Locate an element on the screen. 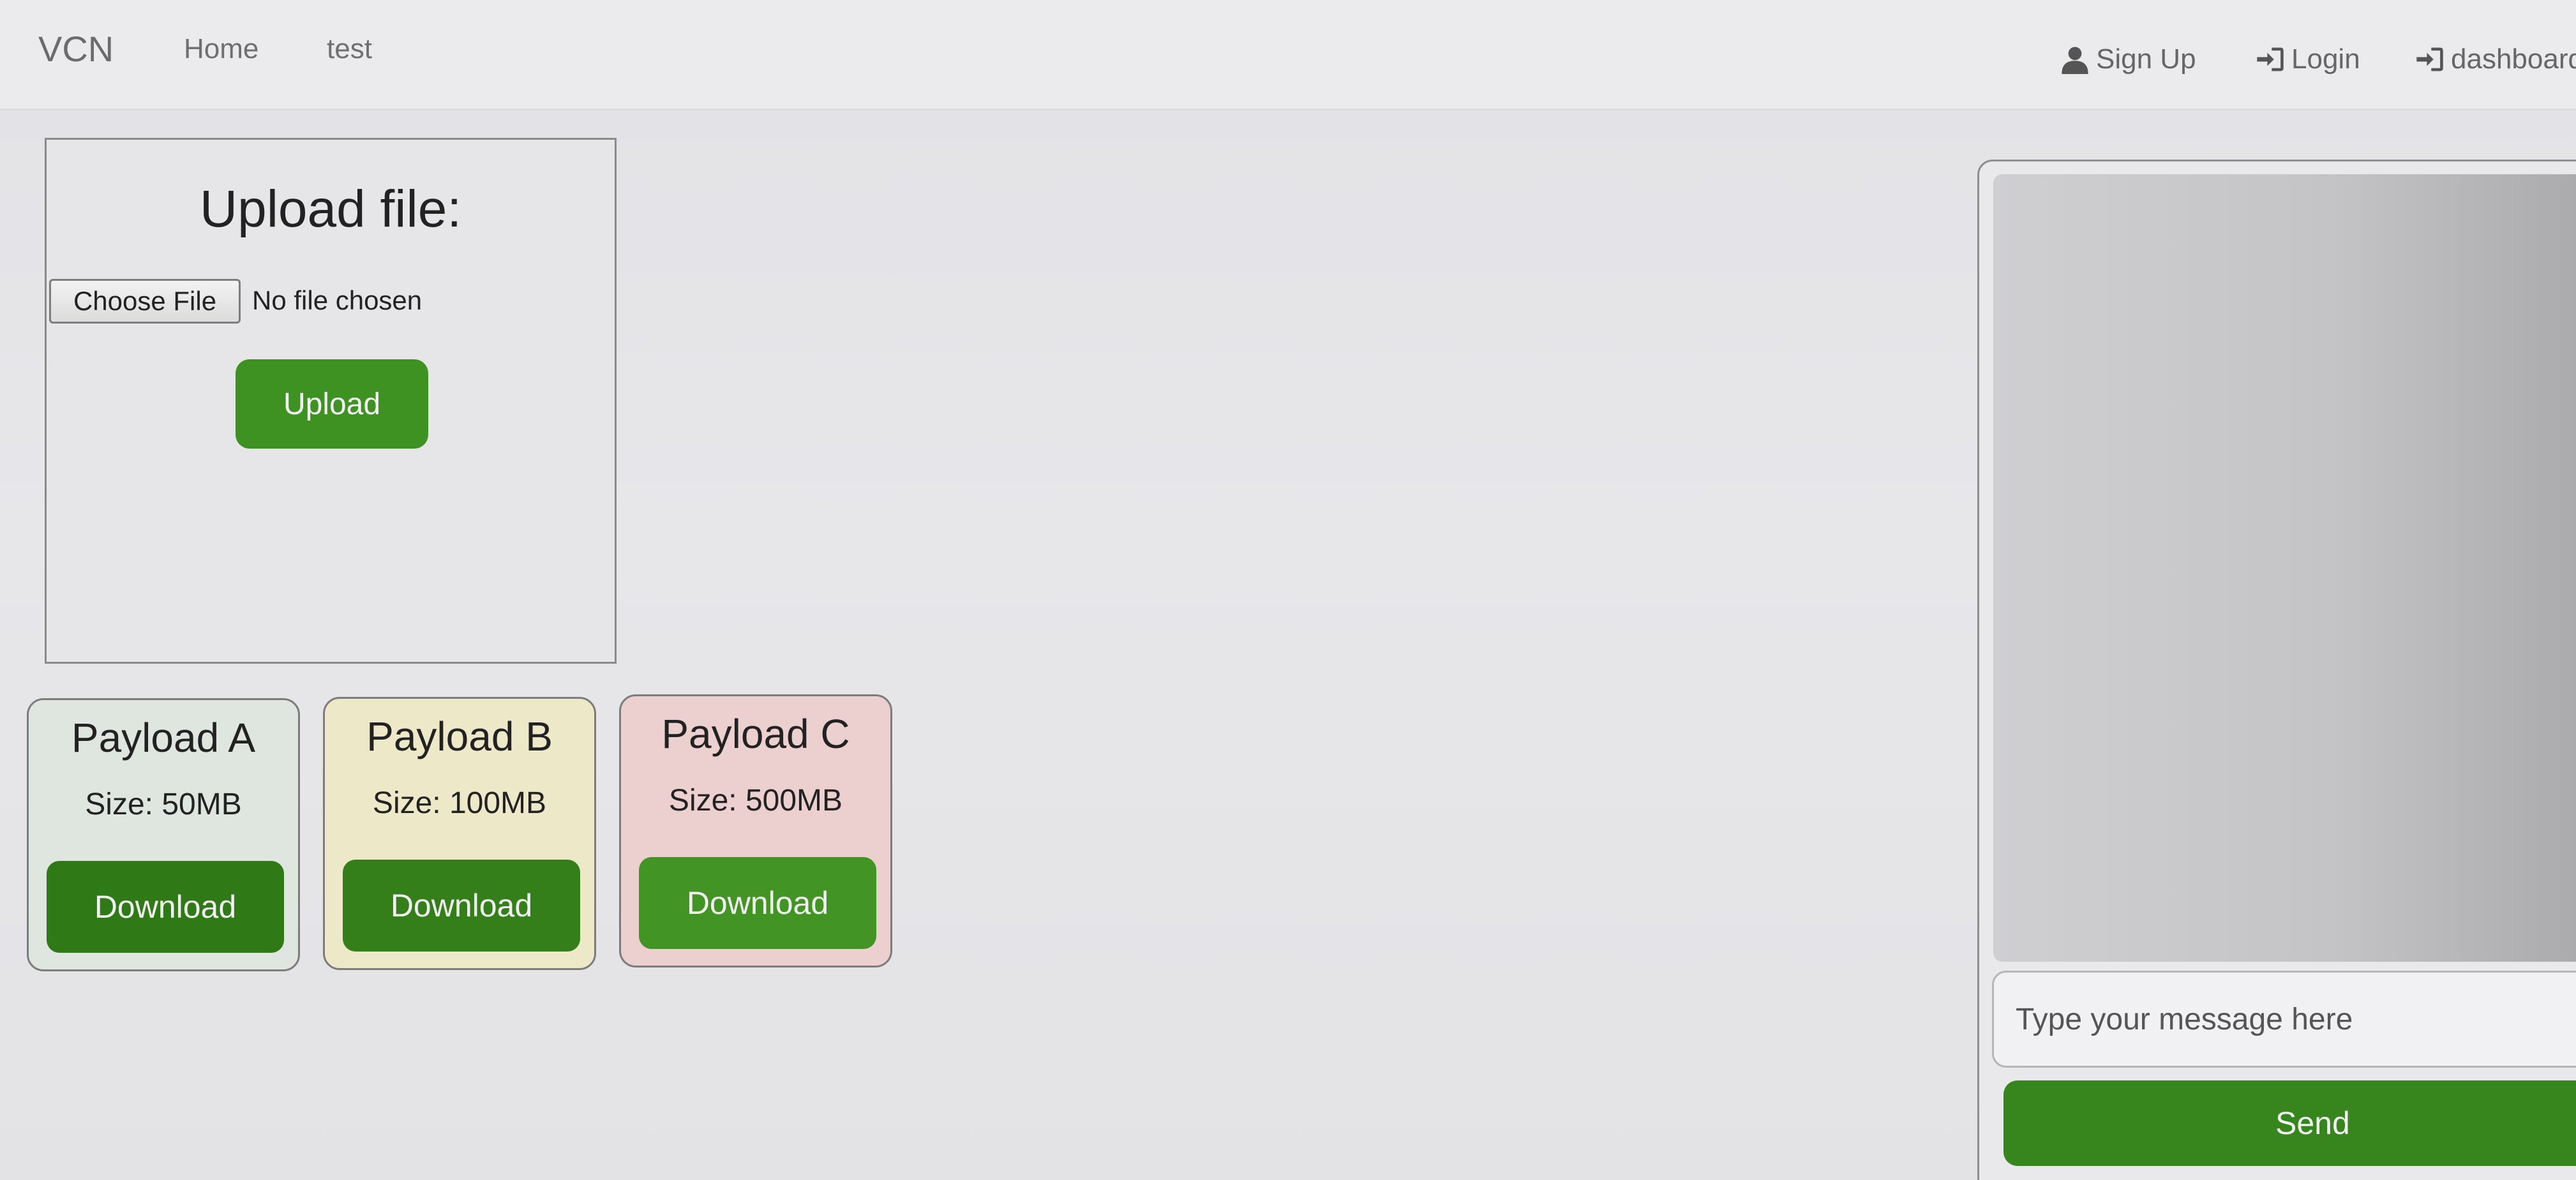 This screenshot has height=1180, width=2576. nav-link-test: test is located at coordinates (349, 49).